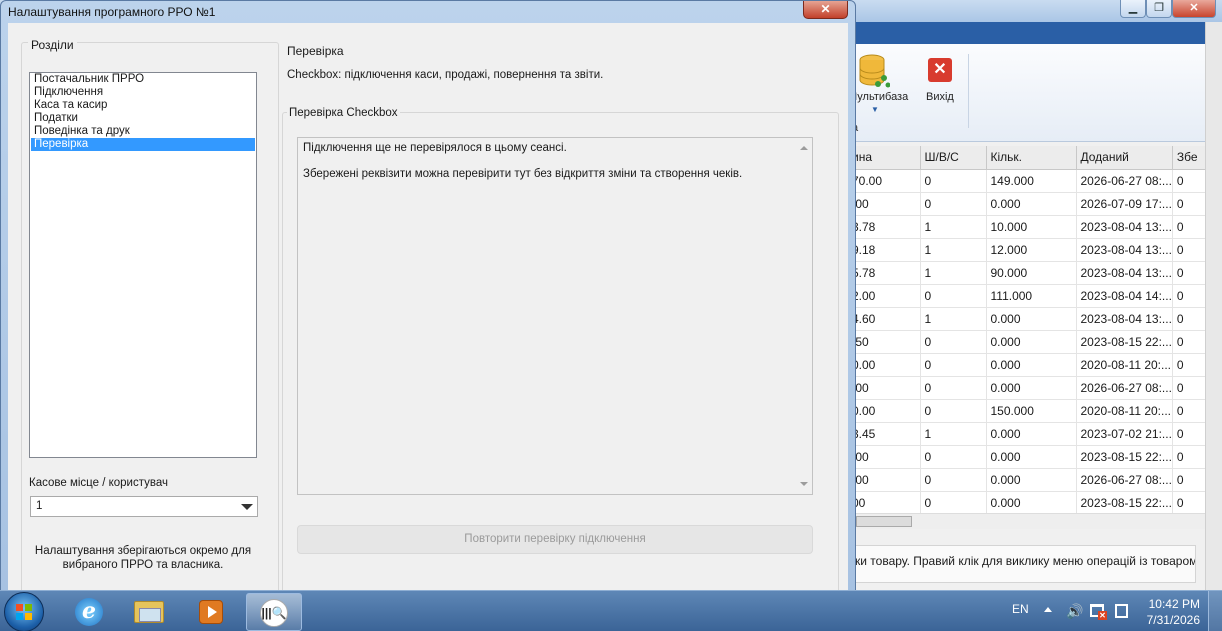 The height and width of the screenshot is (631, 1222). What do you see at coordinates (1133, 9) in the screenshot?
I see `minimize-button: ▁` at bounding box center [1133, 9].